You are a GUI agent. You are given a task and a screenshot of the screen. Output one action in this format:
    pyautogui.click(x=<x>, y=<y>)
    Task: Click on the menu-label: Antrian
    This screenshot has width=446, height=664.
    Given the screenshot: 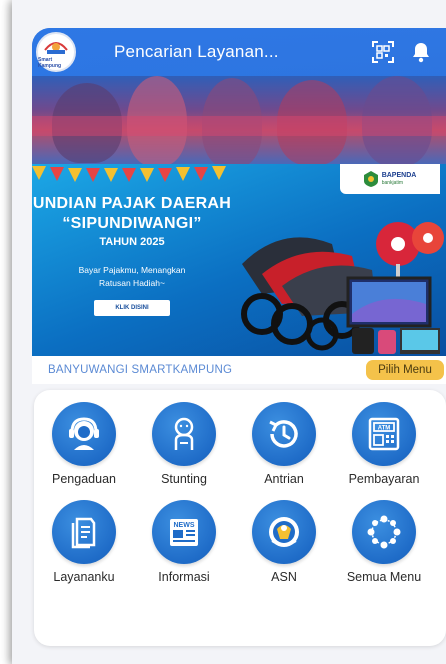 What is the action you would take?
    pyautogui.click(x=284, y=479)
    